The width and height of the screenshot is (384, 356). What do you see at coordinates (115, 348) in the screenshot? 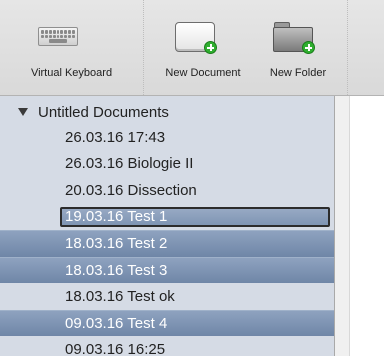
I see `document-label: 09.03.16 16:25` at bounding box center [115, 348].